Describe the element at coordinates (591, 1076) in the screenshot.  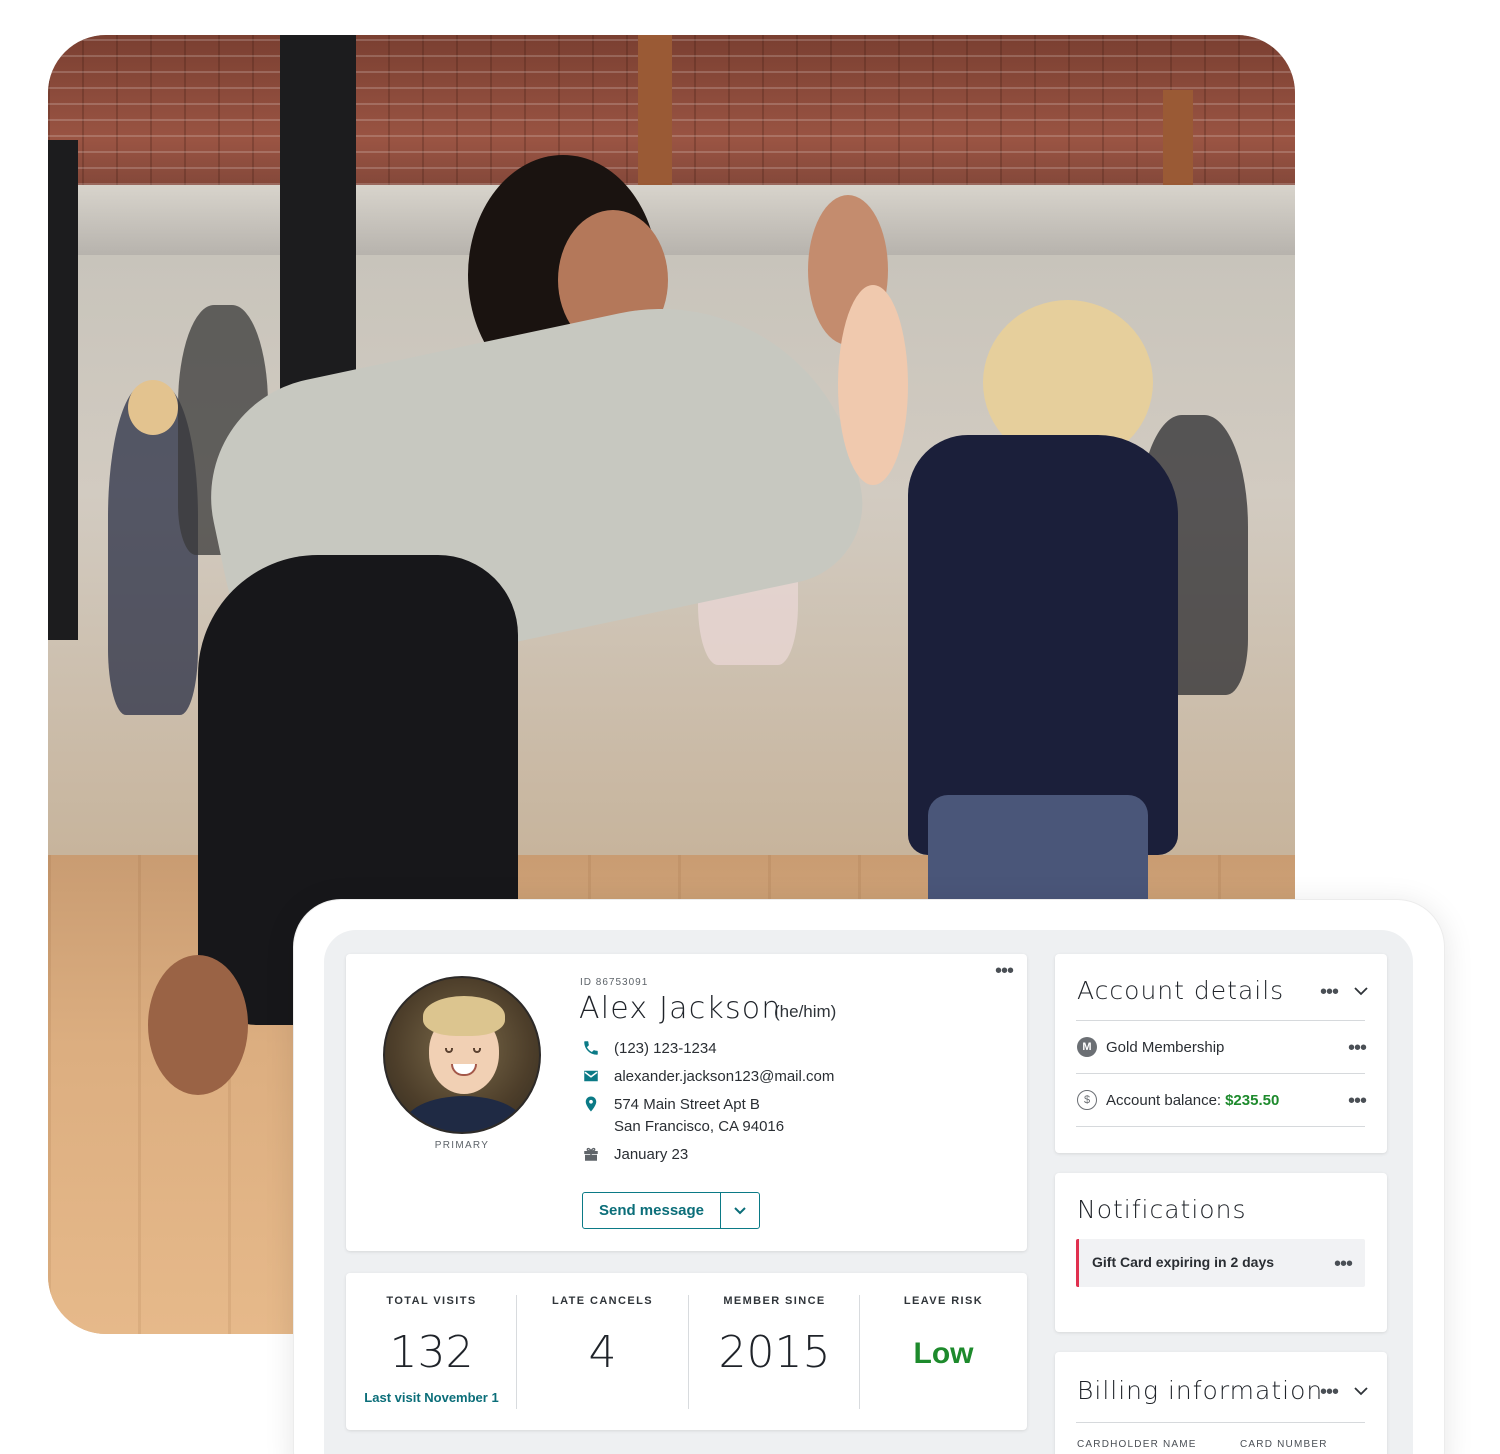
I see `mail-icon` at that location.